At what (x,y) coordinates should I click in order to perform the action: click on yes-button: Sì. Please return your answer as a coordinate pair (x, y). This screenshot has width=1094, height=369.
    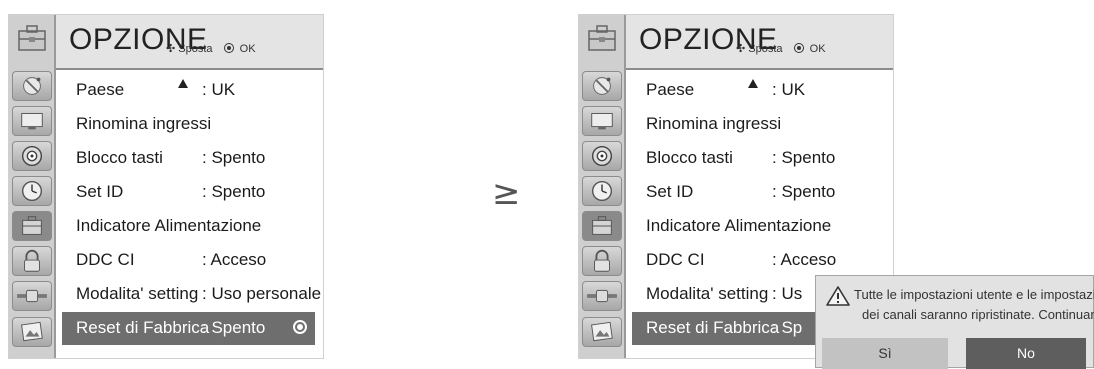
    Looking at the image, I should click on (885, 353).